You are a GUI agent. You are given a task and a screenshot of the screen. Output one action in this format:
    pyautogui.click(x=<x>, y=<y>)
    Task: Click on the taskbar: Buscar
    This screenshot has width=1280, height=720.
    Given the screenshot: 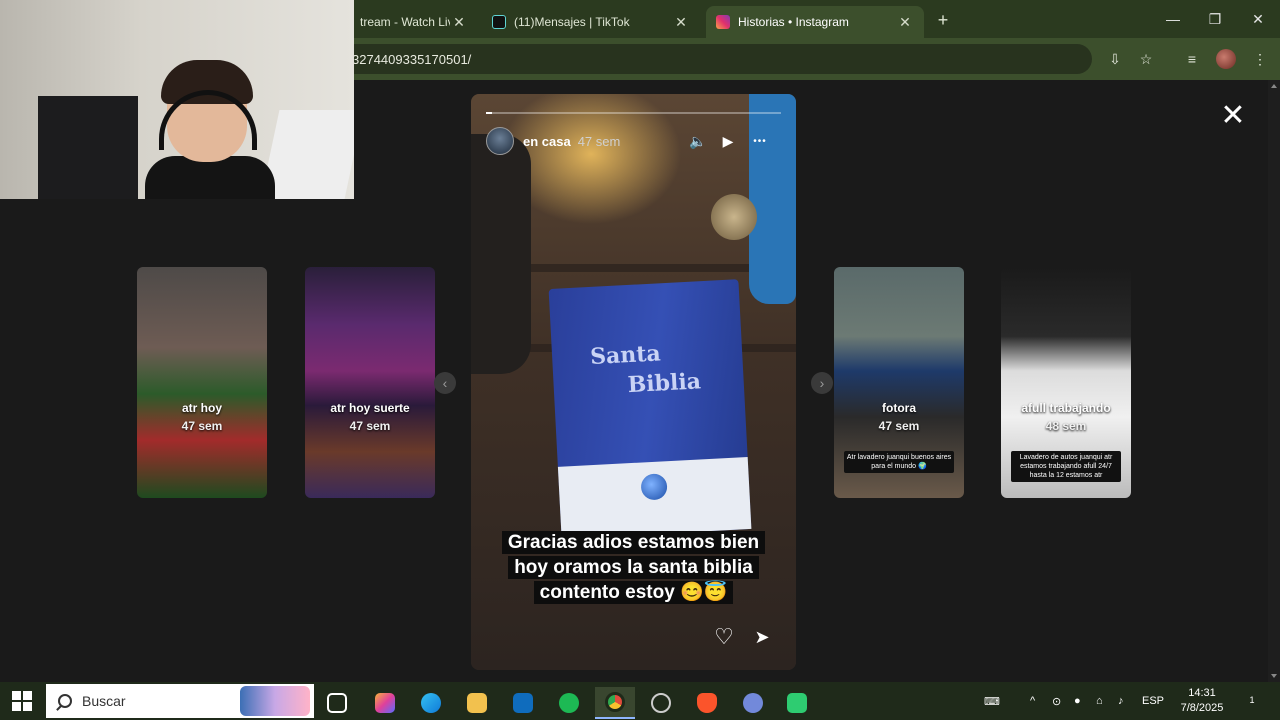 What is the action you would take?
    pyautogui.click(x=640, y=701)
    